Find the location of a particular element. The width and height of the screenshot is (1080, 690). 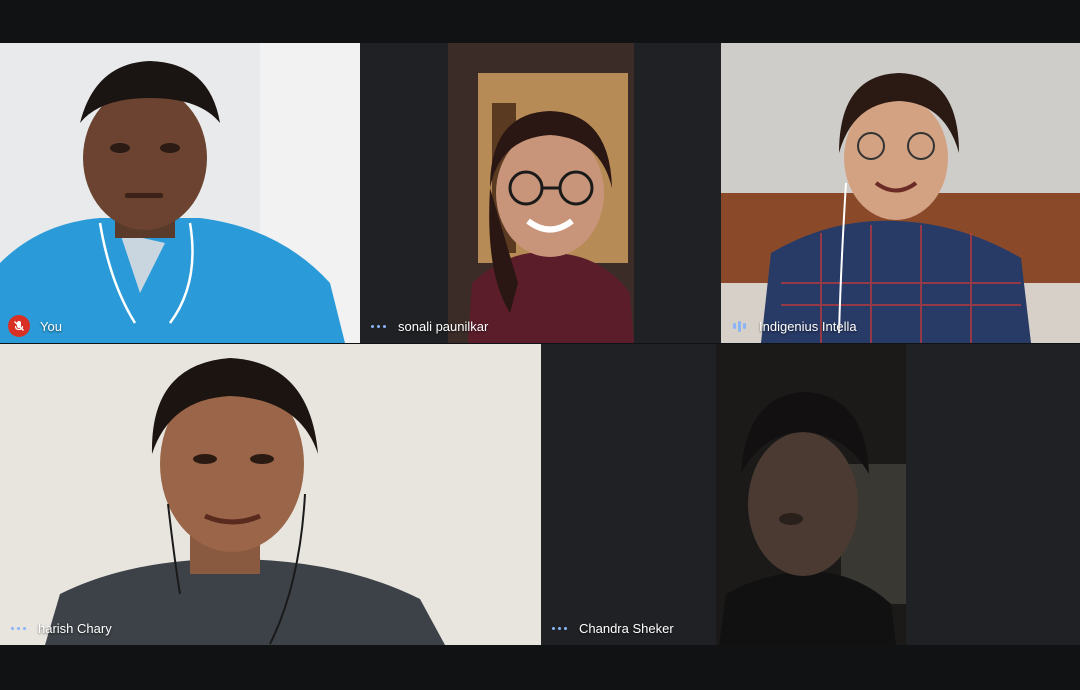

participant-tile-indigenius: Indigenius Intella is located at coordinates (900, 193).